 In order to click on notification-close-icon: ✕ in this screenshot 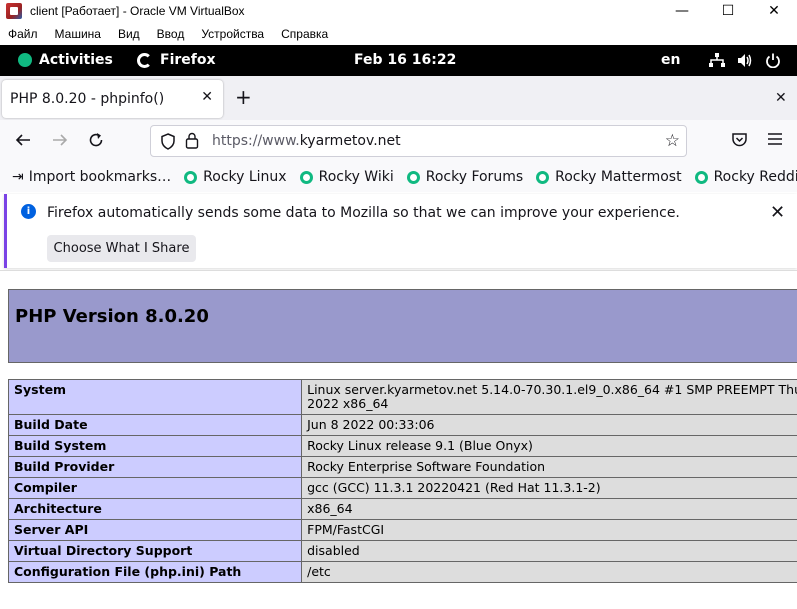, I will do `click(777, 212)`.